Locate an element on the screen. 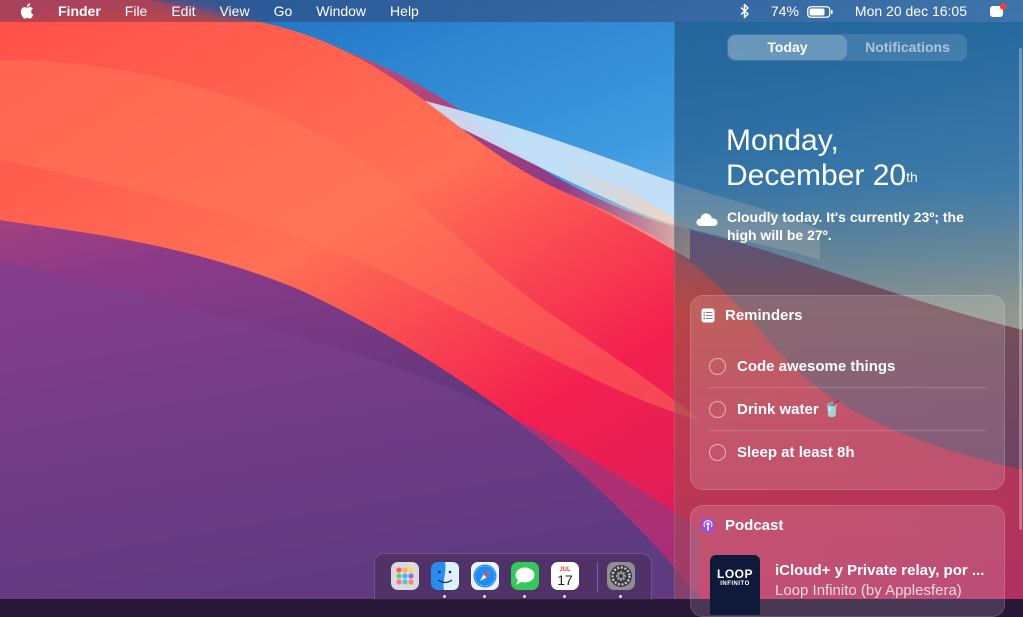 This screenshot has height=617, width=1023. notification-center-icon is located at coordinates (998, 11).